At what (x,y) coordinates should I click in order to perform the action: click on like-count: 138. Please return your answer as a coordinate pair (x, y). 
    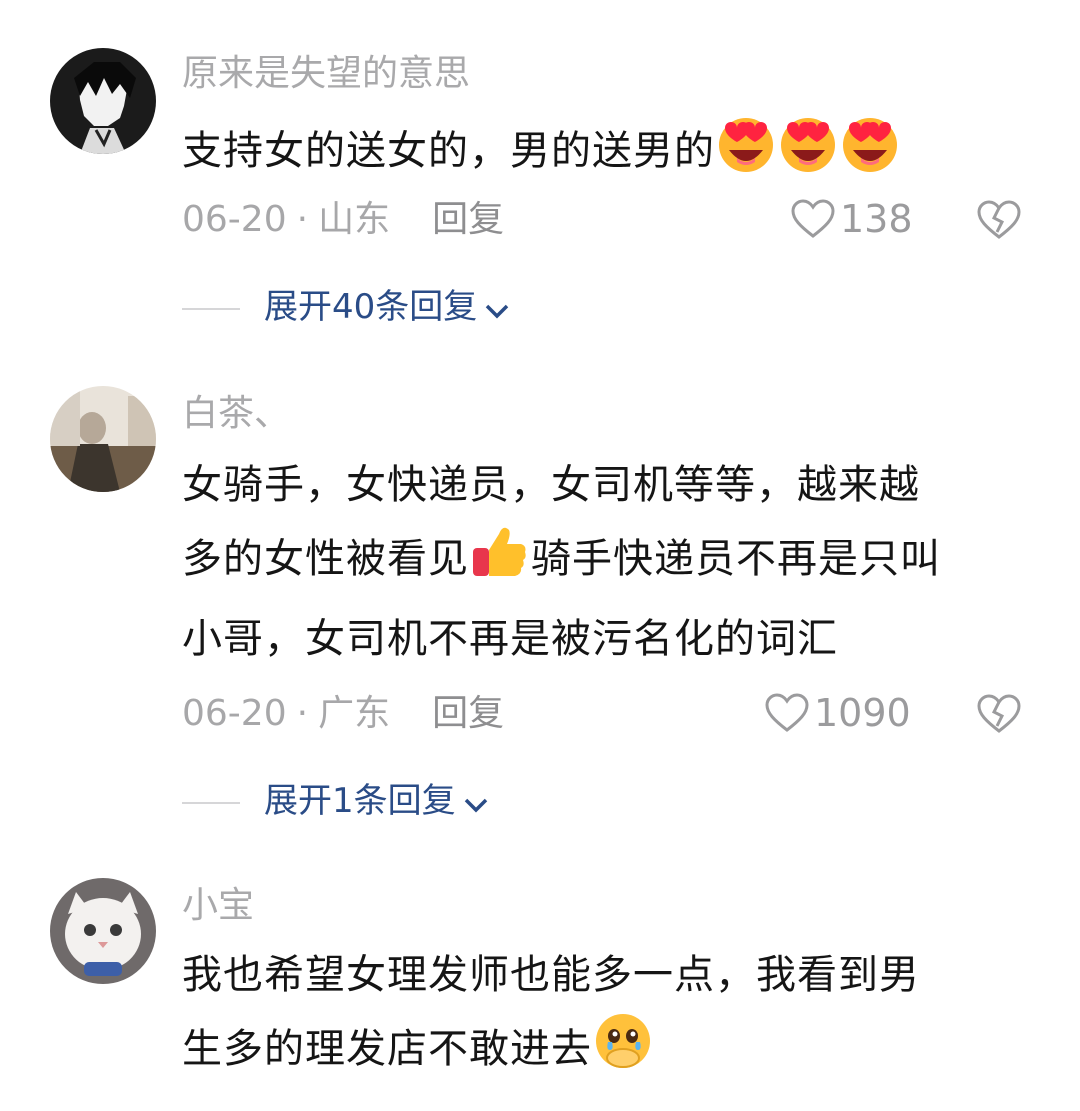
    Looking at the image, I should click on (876, 219).